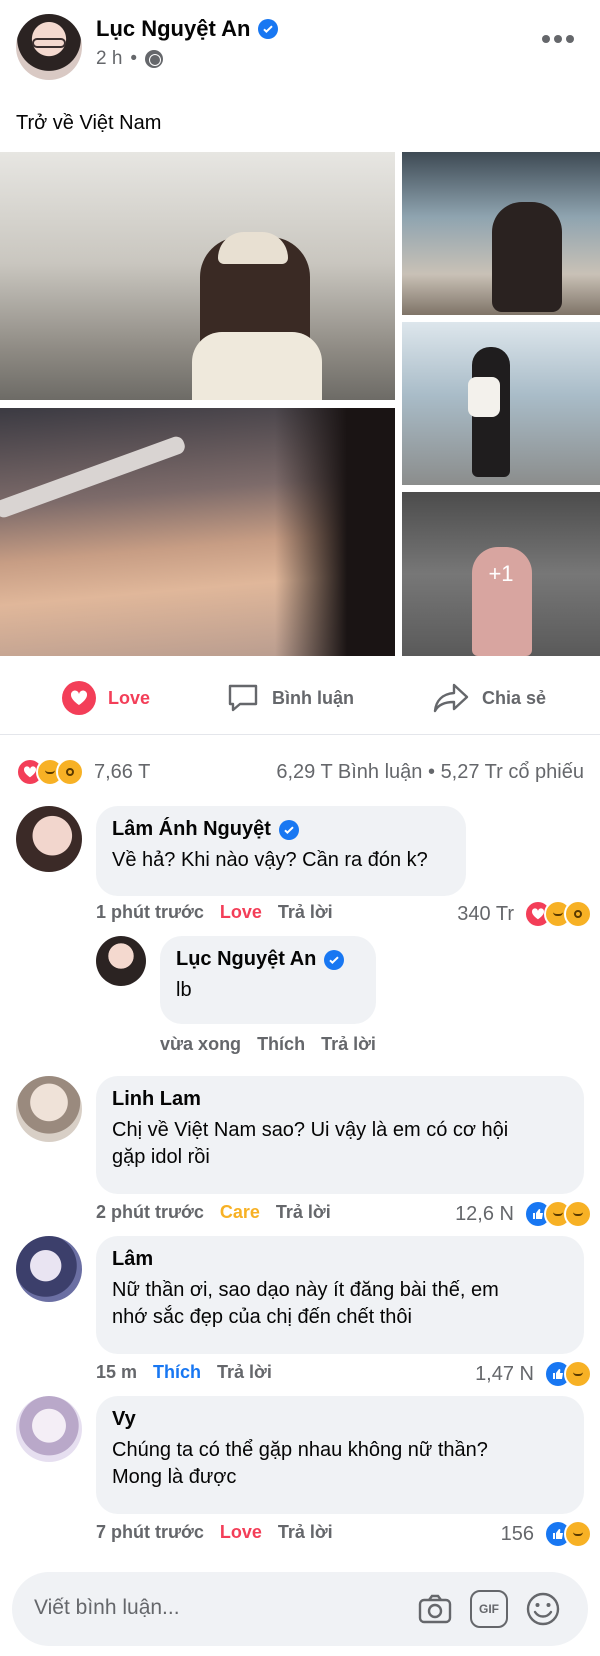  I want to click on commenter-name: Lục Nguyệt An, so click(246, 959).